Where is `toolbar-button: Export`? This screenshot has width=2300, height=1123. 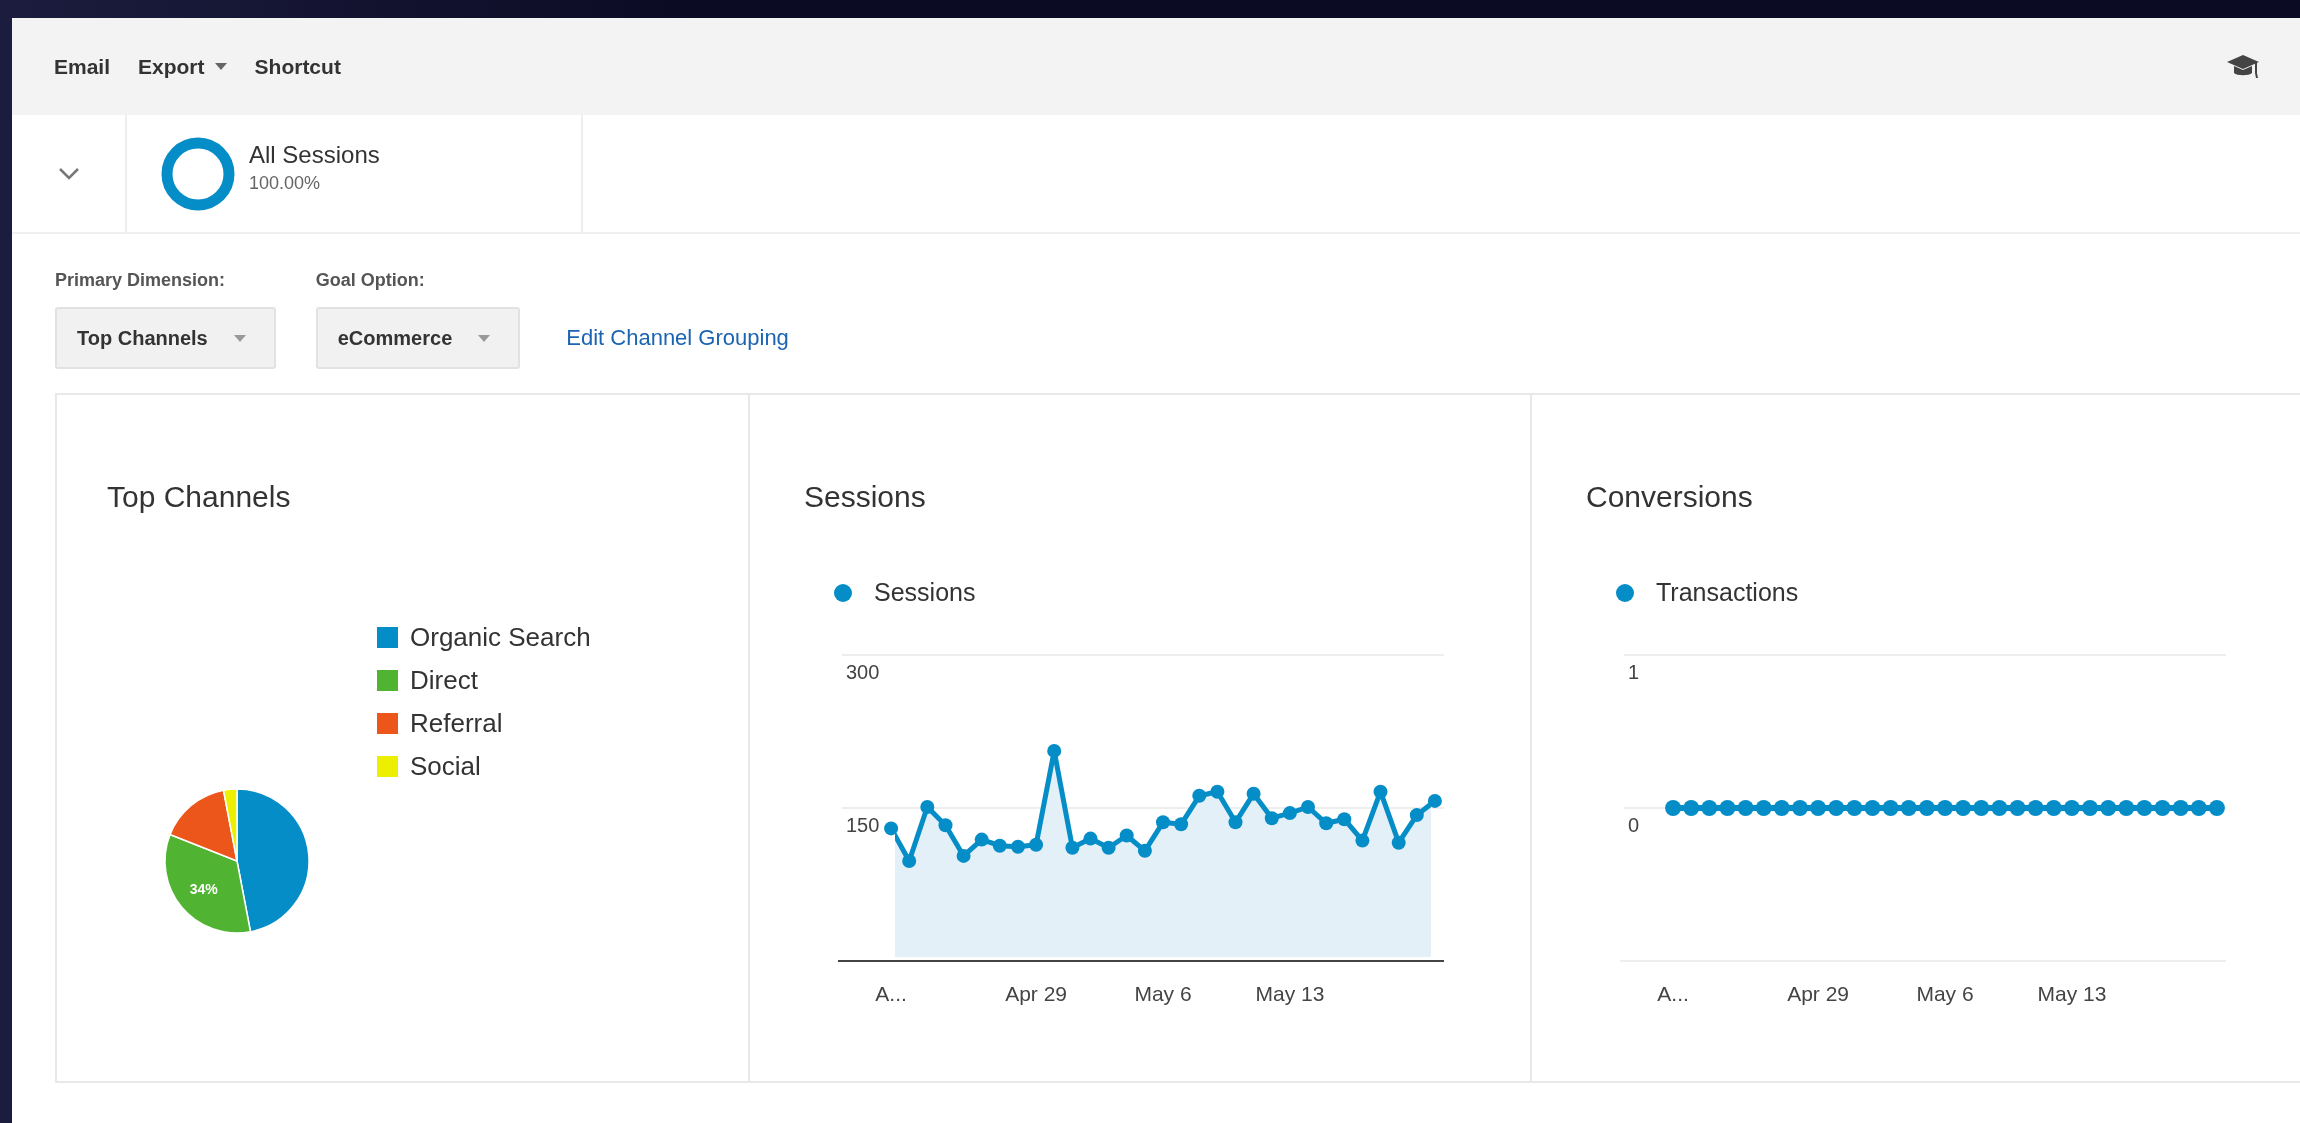
toolbar-button: Export is located at coordinates (182, 66).